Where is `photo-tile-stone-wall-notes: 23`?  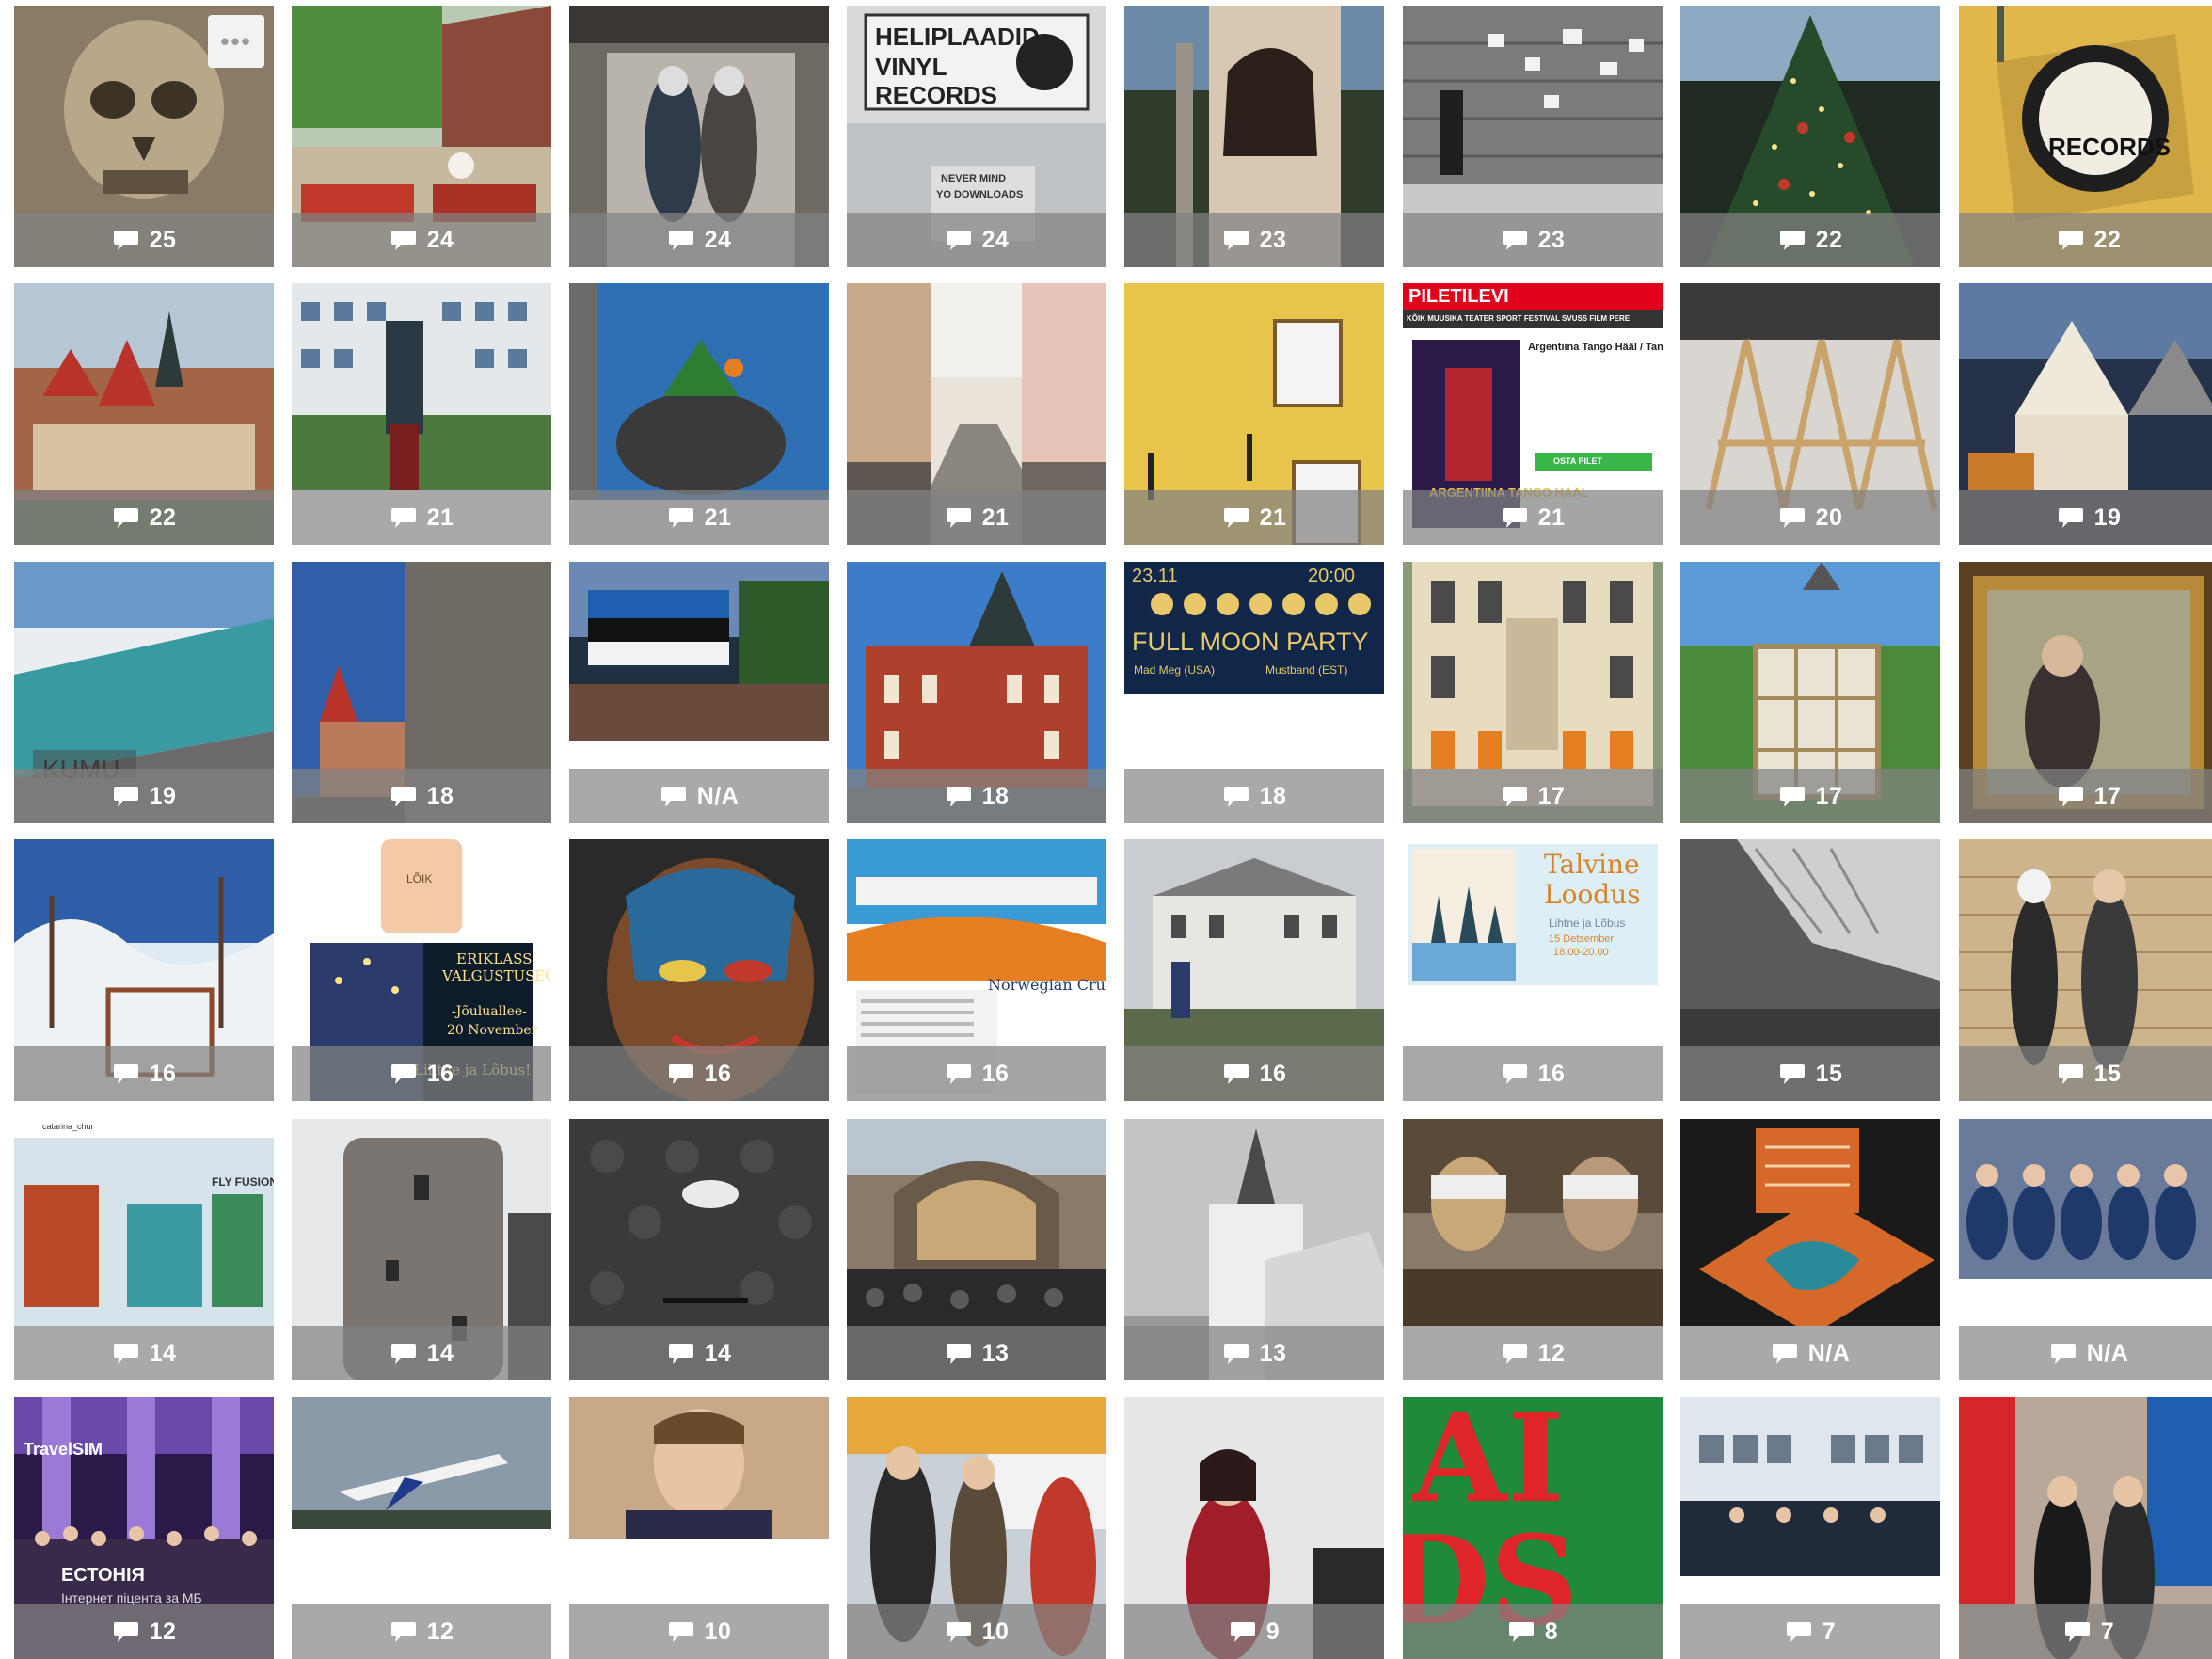
photo-tile-stone-wall-notes: 23 is located at coordinates (1533, 136).